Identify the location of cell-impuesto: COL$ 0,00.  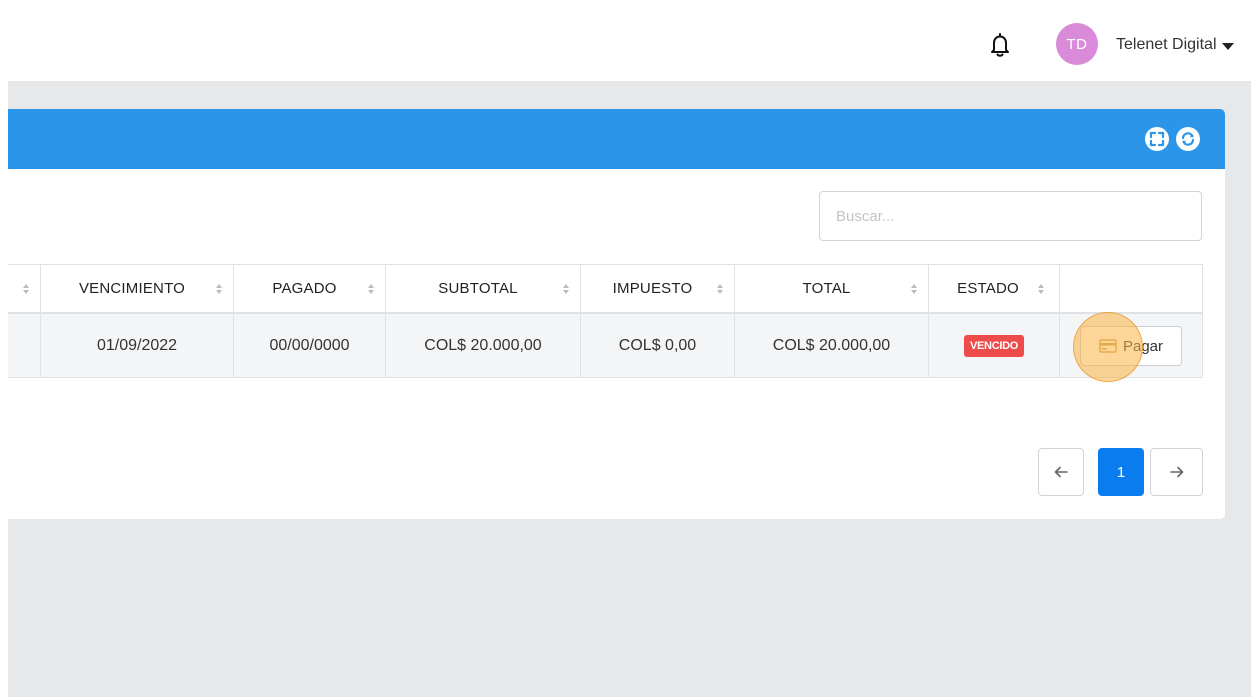
(658, 345).